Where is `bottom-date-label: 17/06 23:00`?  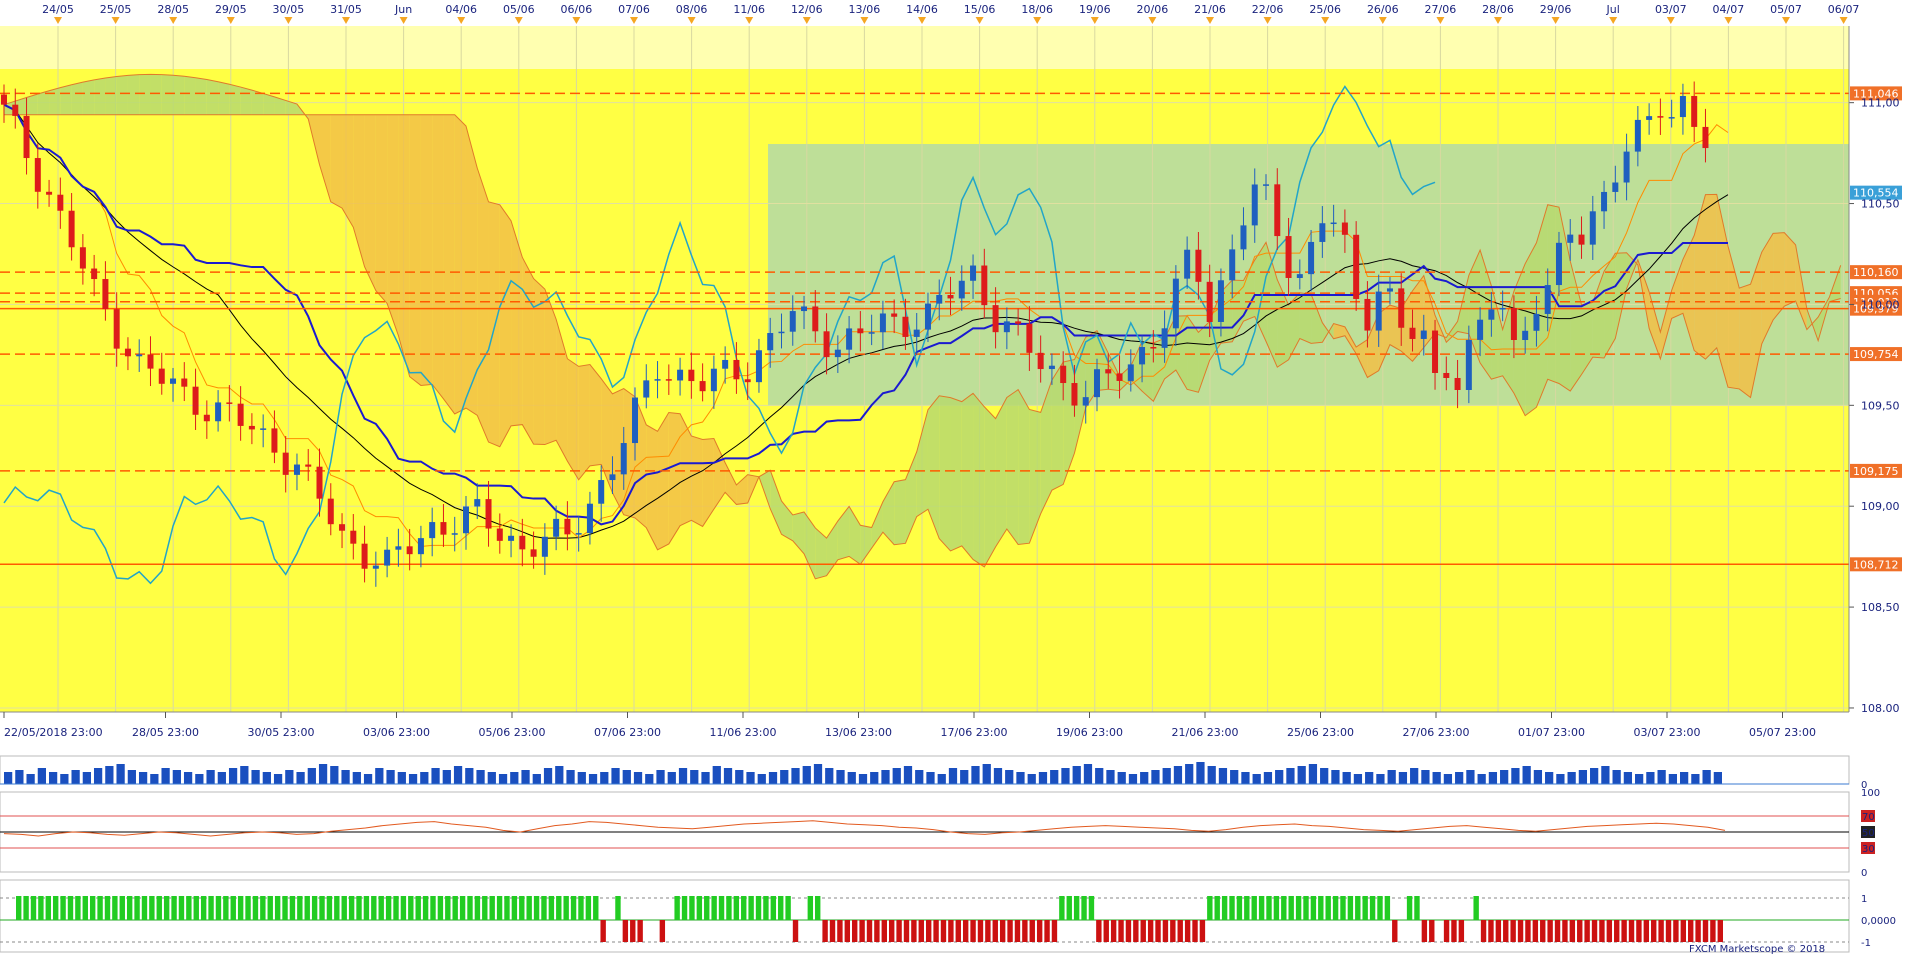
bottom-date-label: 17/06 23:00 is located at coordinates (974, 732).